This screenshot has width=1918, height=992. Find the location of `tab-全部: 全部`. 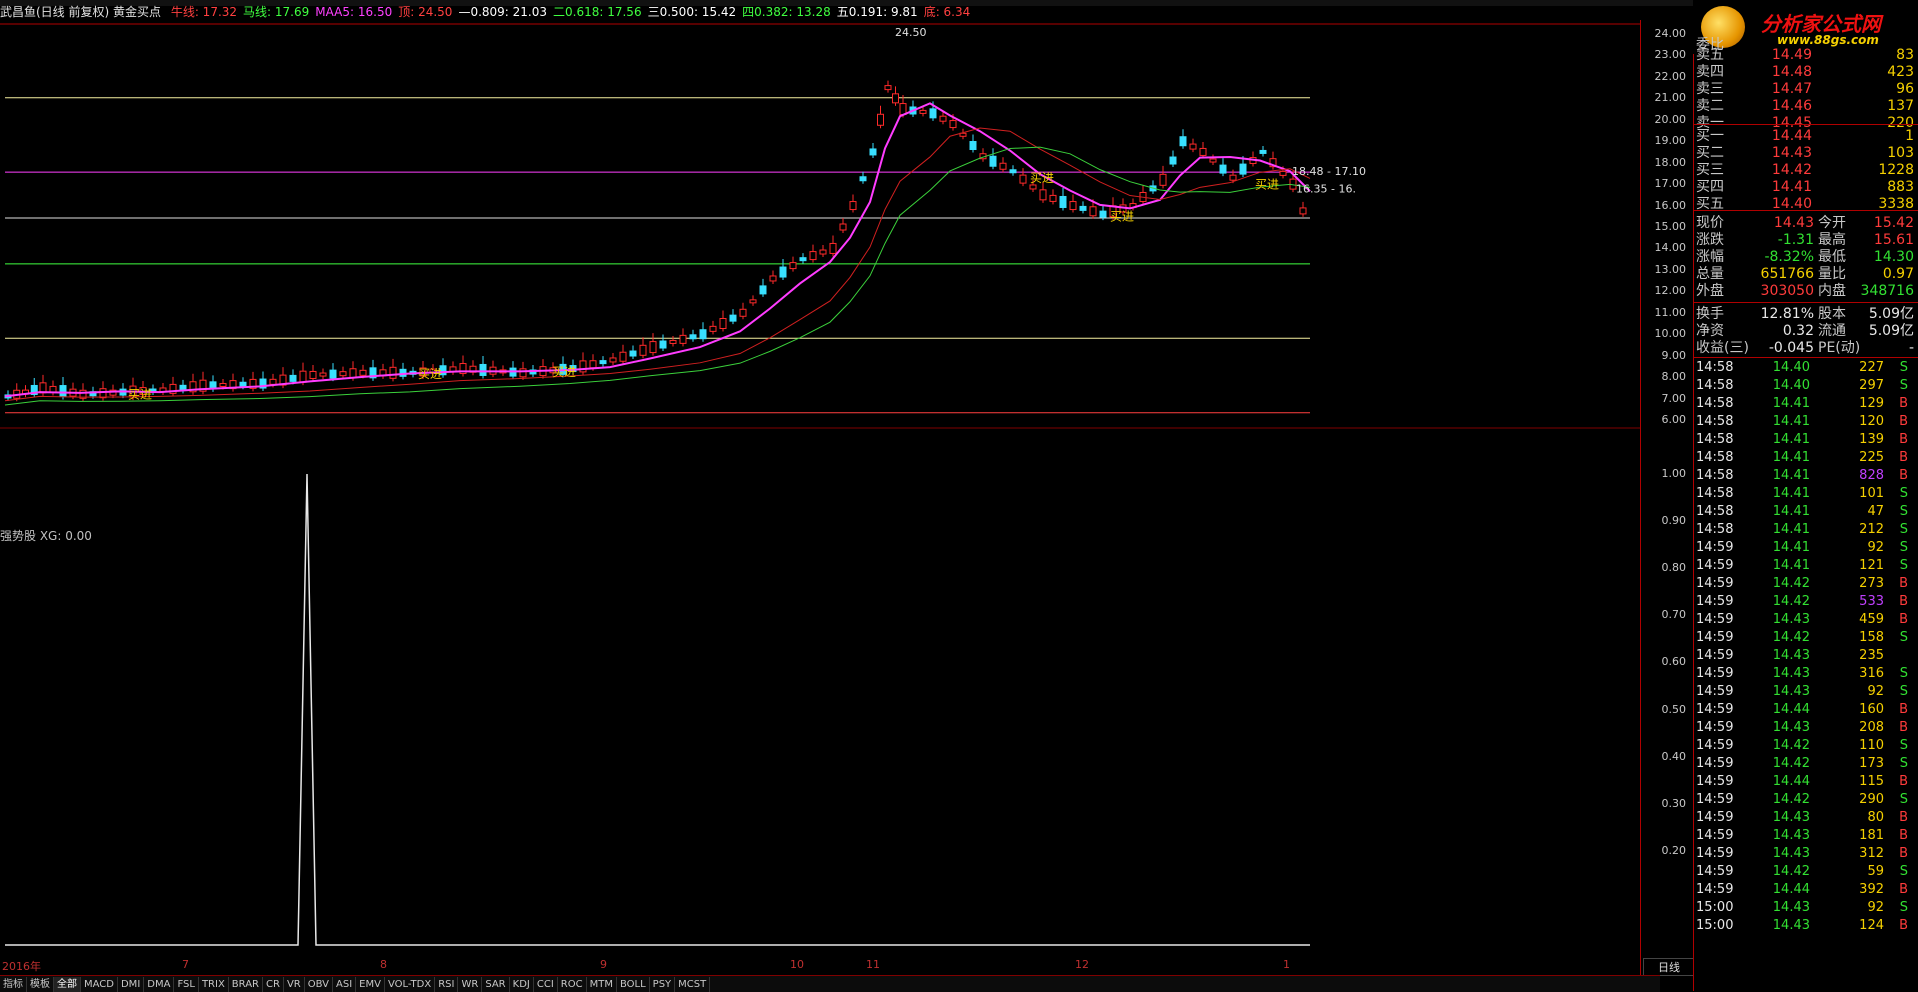

tab-全部: 全部 is located at coordinates (67, 984).